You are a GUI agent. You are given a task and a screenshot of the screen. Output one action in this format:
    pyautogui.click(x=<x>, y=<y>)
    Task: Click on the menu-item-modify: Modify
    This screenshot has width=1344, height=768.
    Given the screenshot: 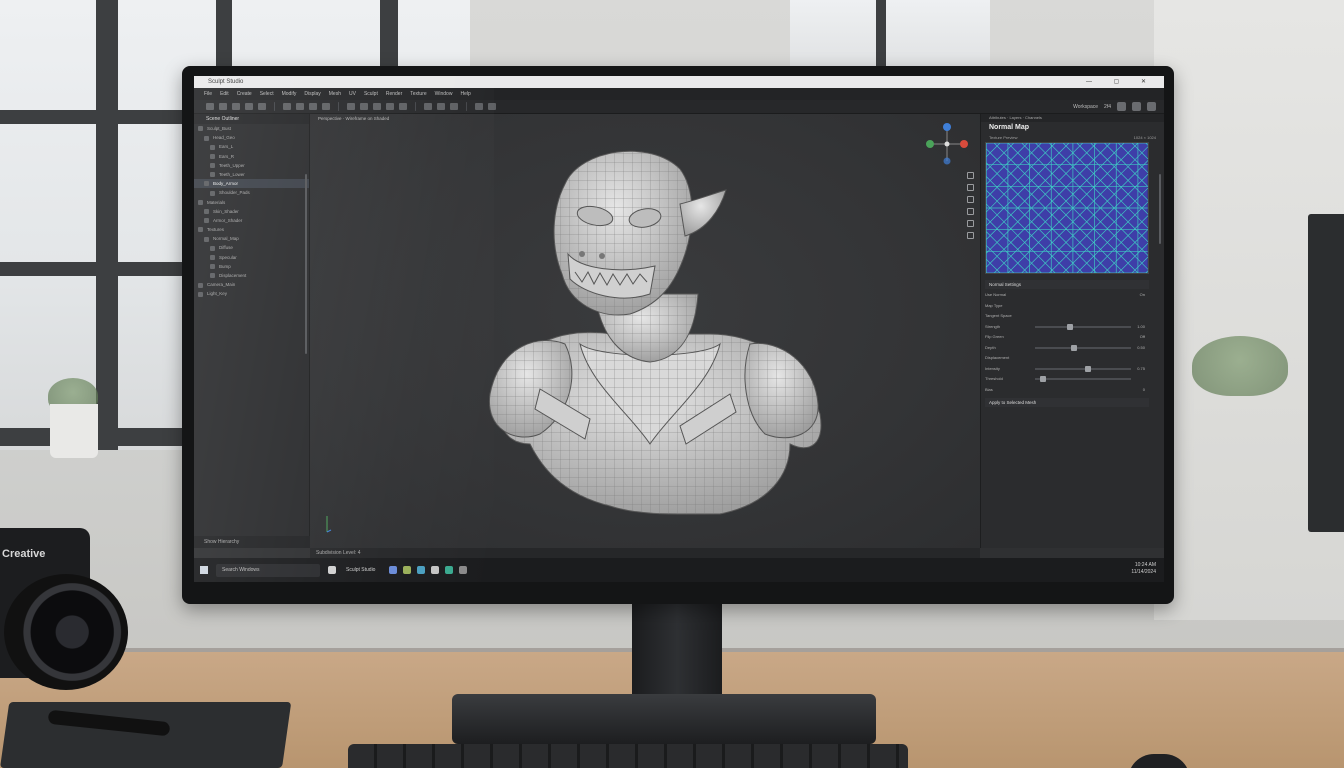 What is the action you would take?
    pyautogui.click(x=289, y=94)
    